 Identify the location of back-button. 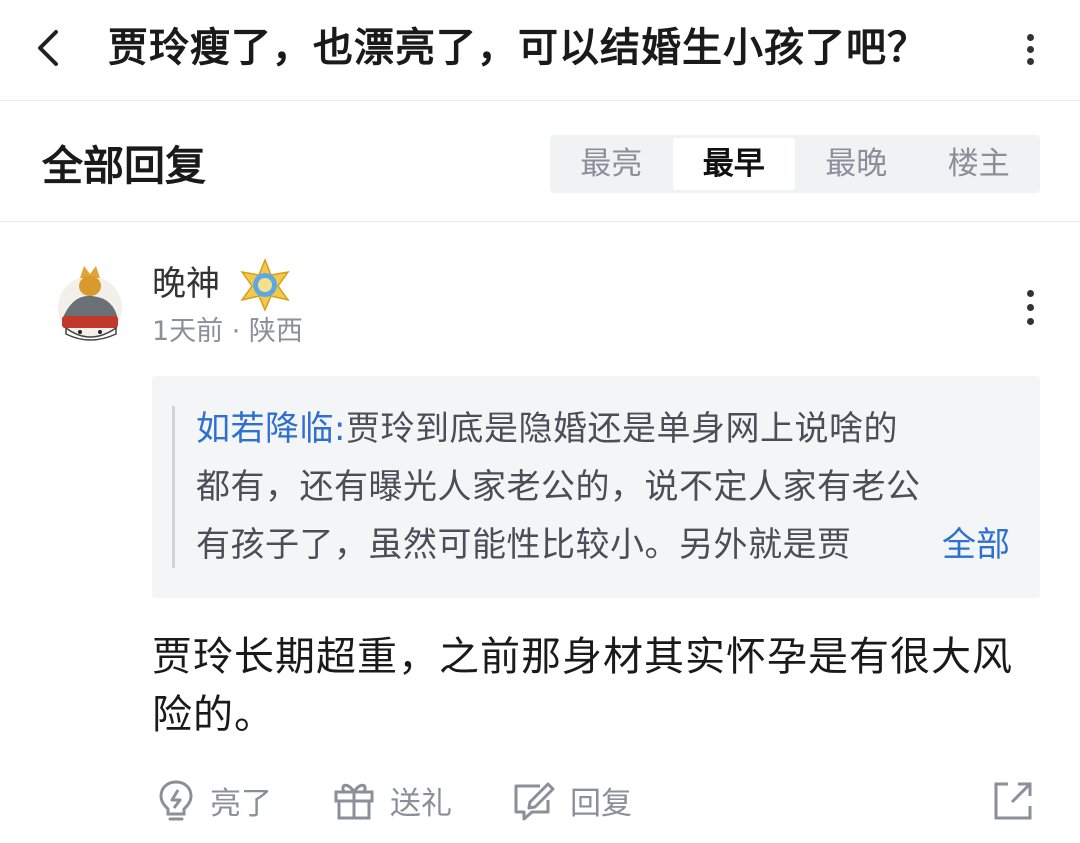
(50, 48).